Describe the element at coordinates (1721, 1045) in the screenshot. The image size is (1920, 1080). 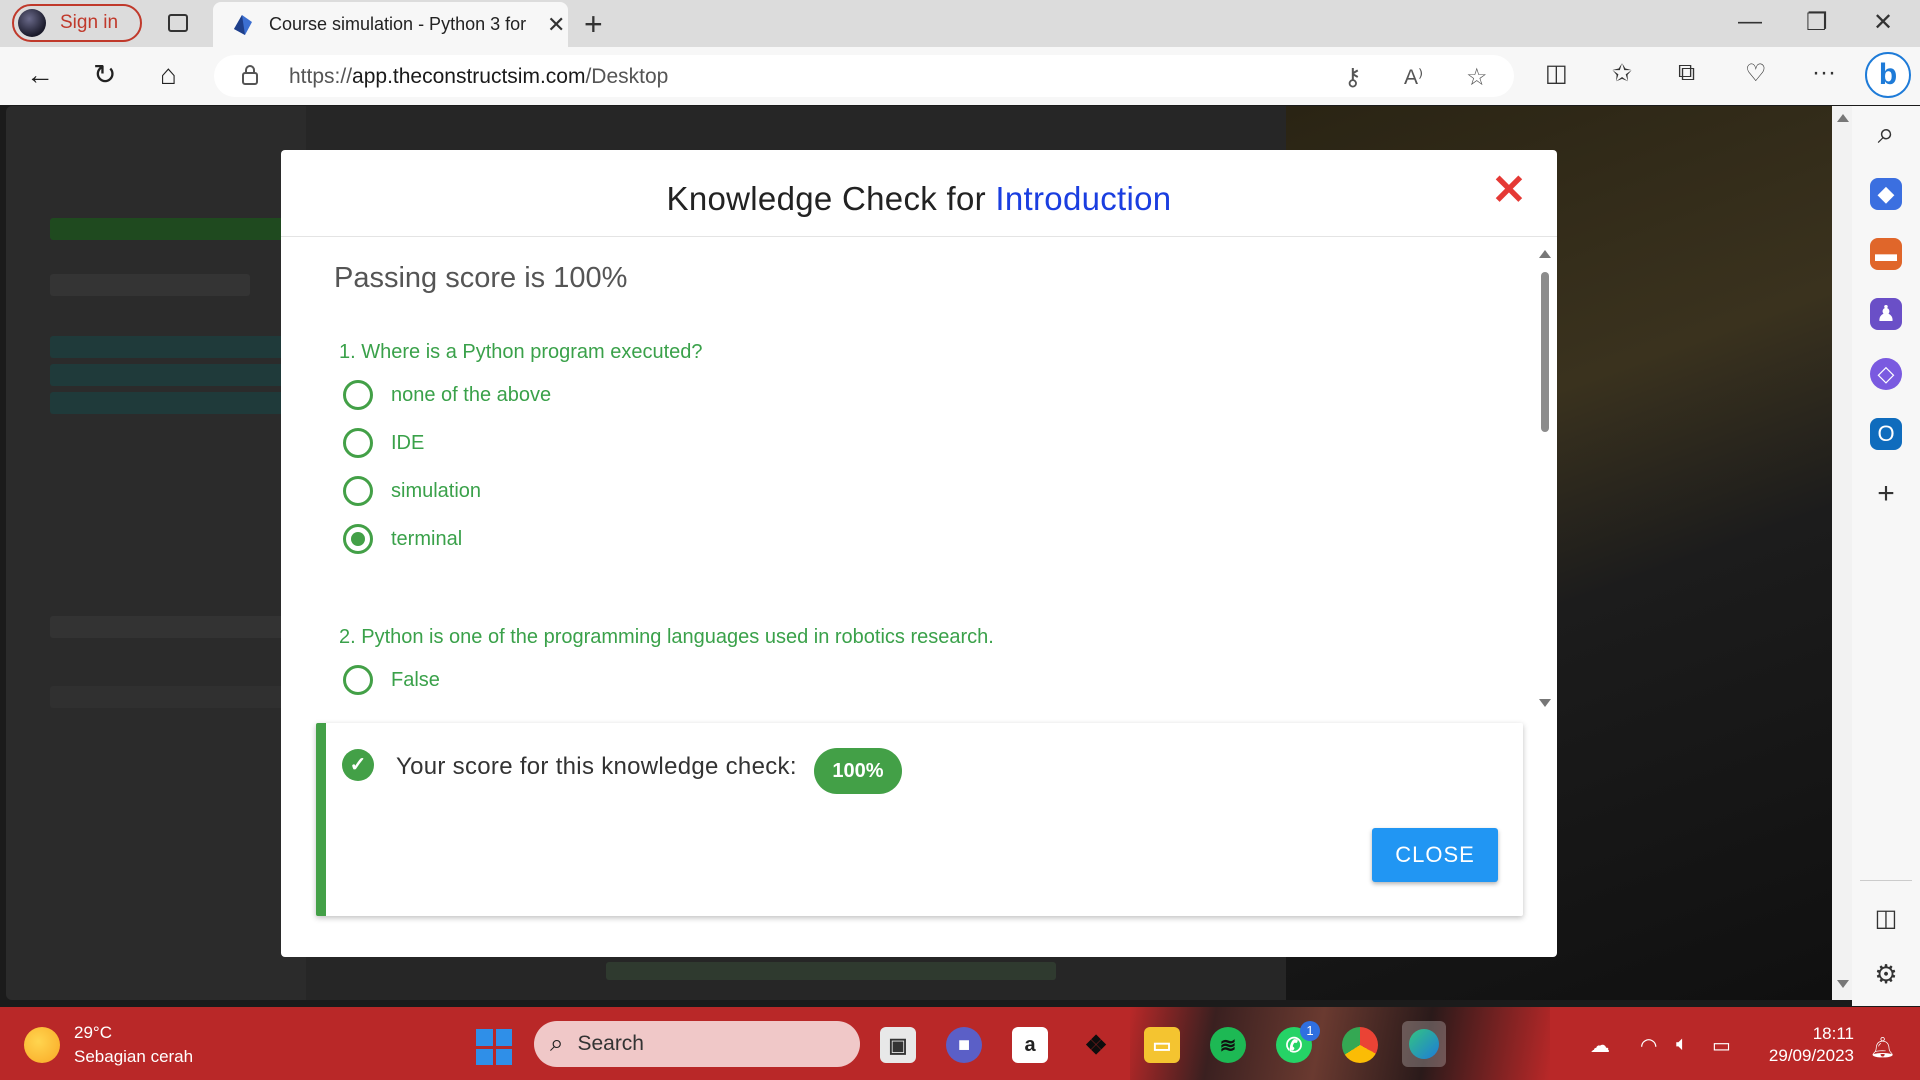
I see `battery-icon: ▭` at that location.